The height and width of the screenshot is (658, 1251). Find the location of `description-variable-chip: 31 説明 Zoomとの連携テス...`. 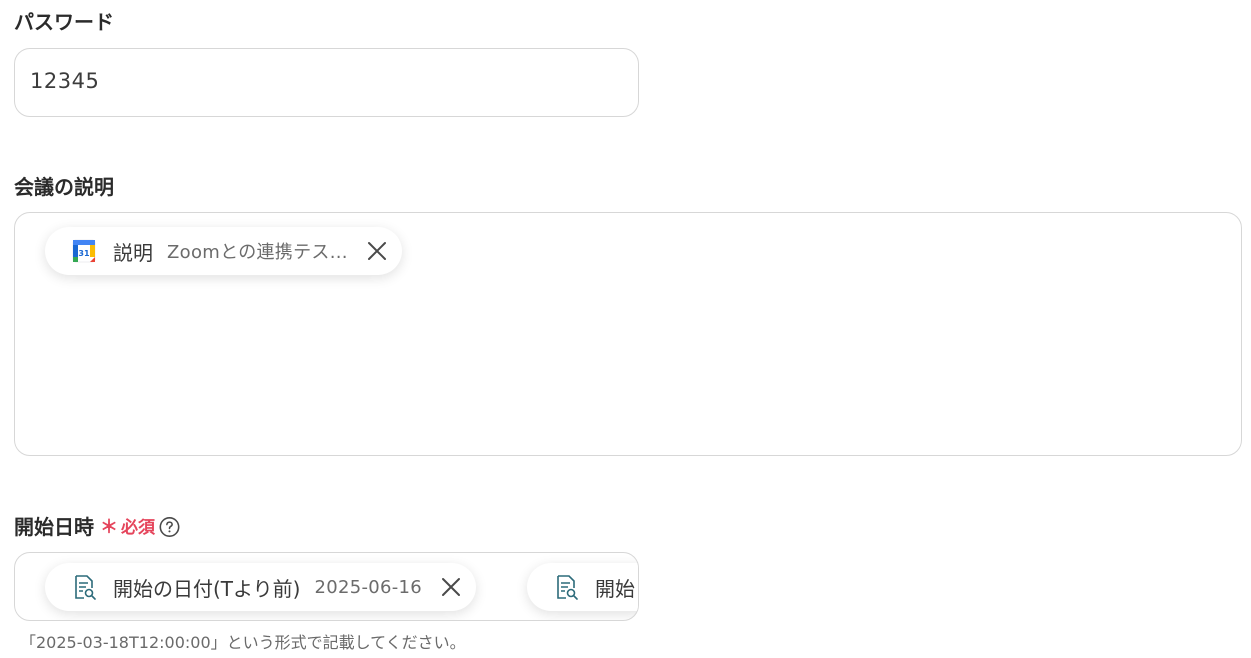

description-variable-chip: 31 説明 Zoomとの連携テス... is located at coordinates (223, 251).